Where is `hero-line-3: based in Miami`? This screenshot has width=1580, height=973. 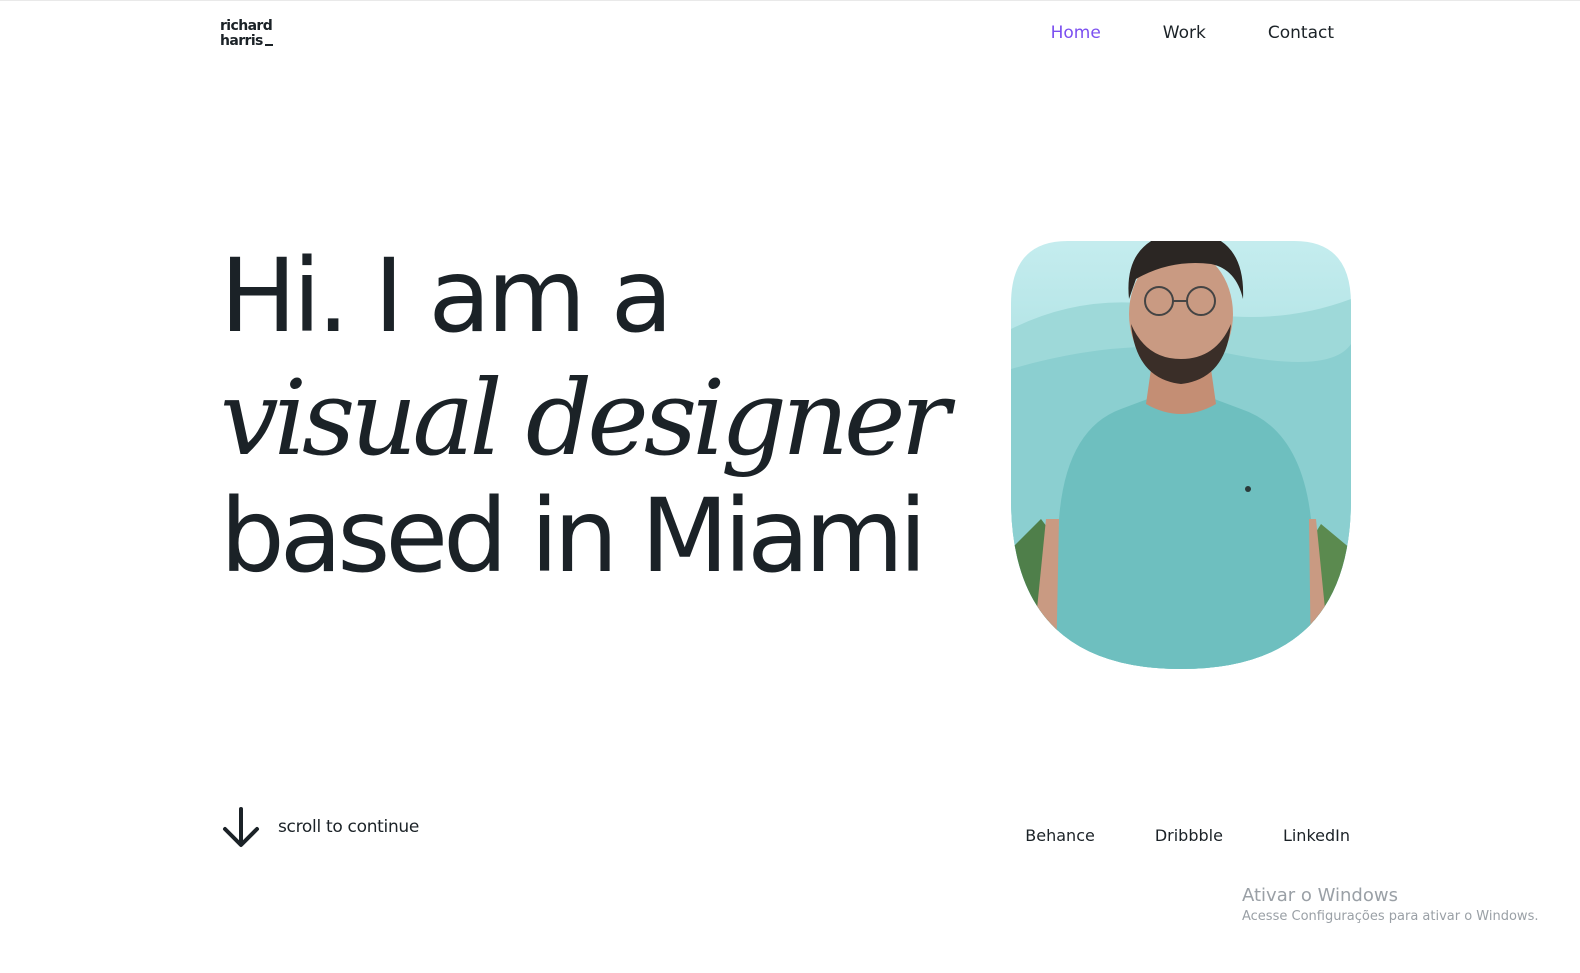
hero-line-3: based in Miami is located at coordinates (573, 536).